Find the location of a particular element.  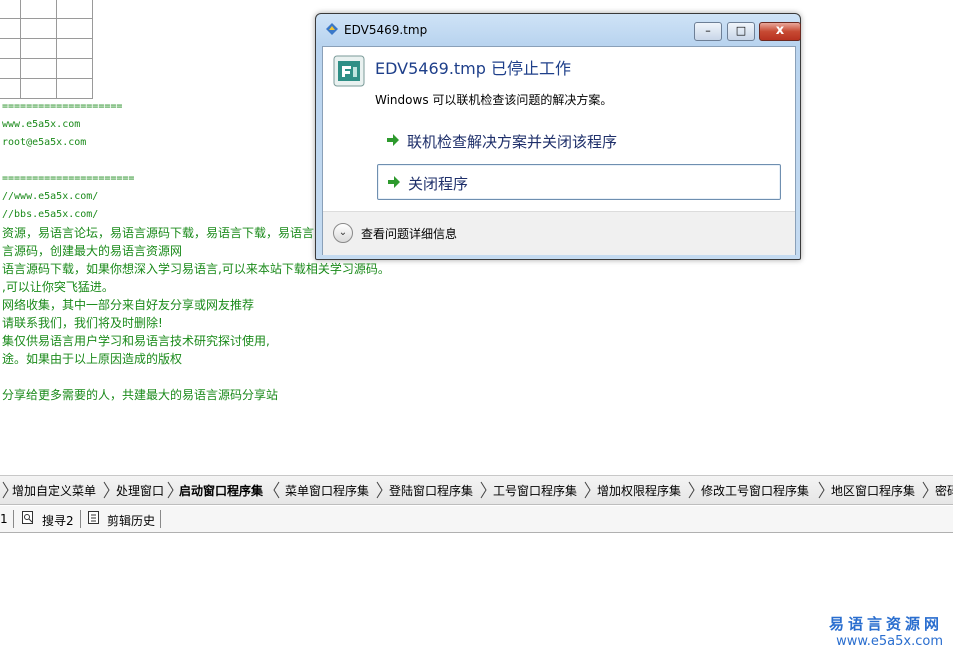

code-line: www.e5a5x.com is located at coordinates (41, 125).